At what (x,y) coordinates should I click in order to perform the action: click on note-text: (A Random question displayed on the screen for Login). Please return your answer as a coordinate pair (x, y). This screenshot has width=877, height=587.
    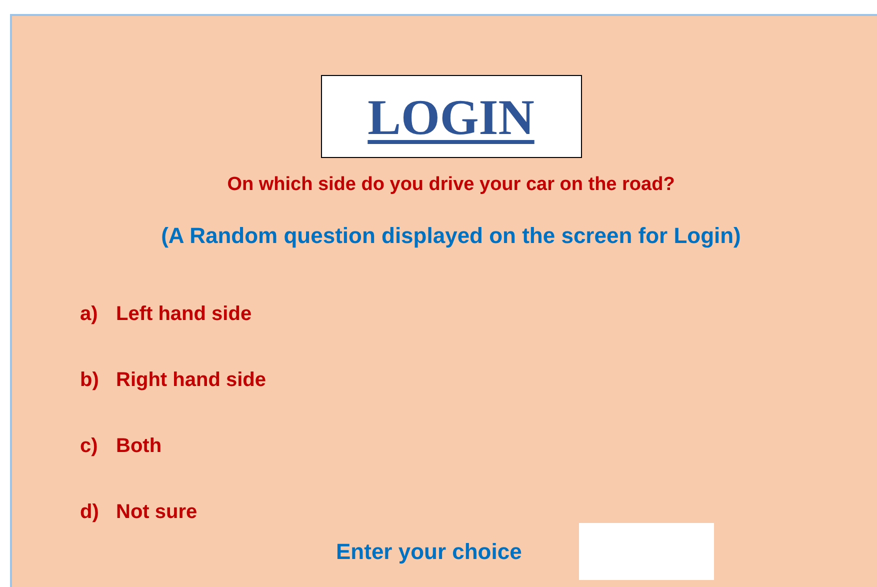
    Looking at the image, I should click on (451, 236).